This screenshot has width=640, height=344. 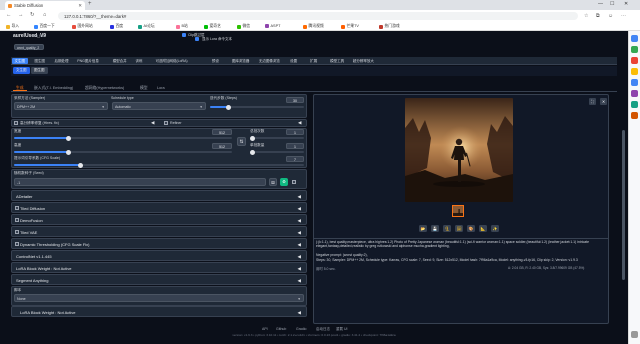 I want to click on main-tab: Lora, so click(x=161, y=88).